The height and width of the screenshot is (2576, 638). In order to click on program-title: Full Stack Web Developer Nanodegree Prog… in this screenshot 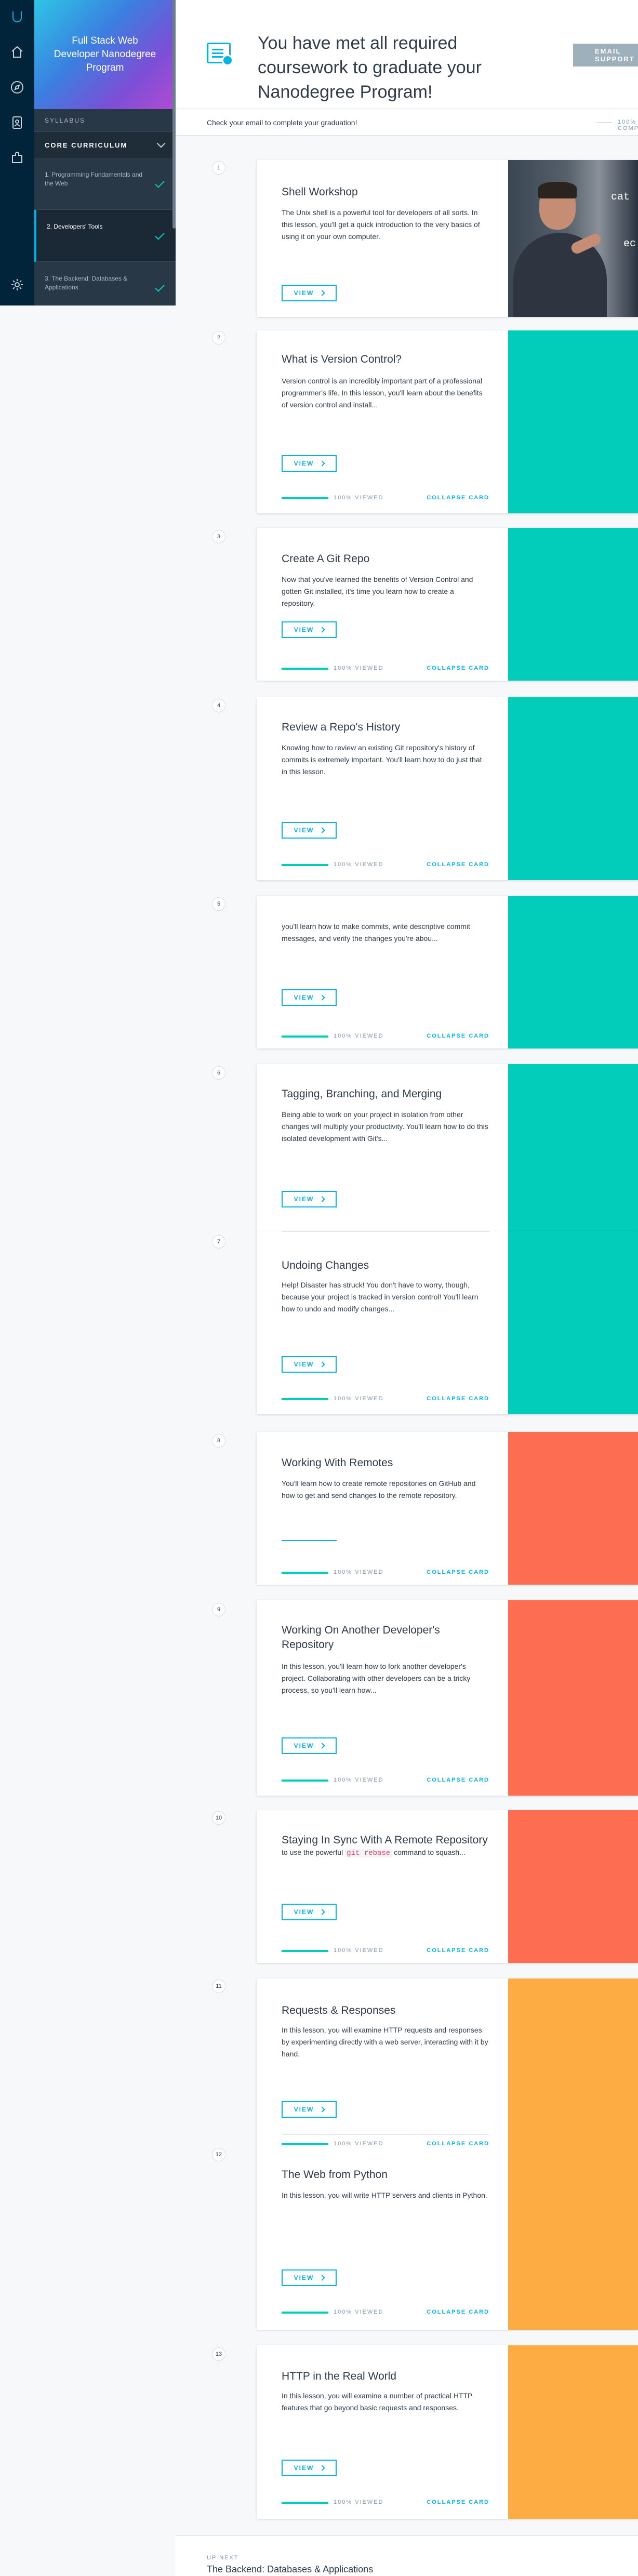, I will do `click(105, 54)`.